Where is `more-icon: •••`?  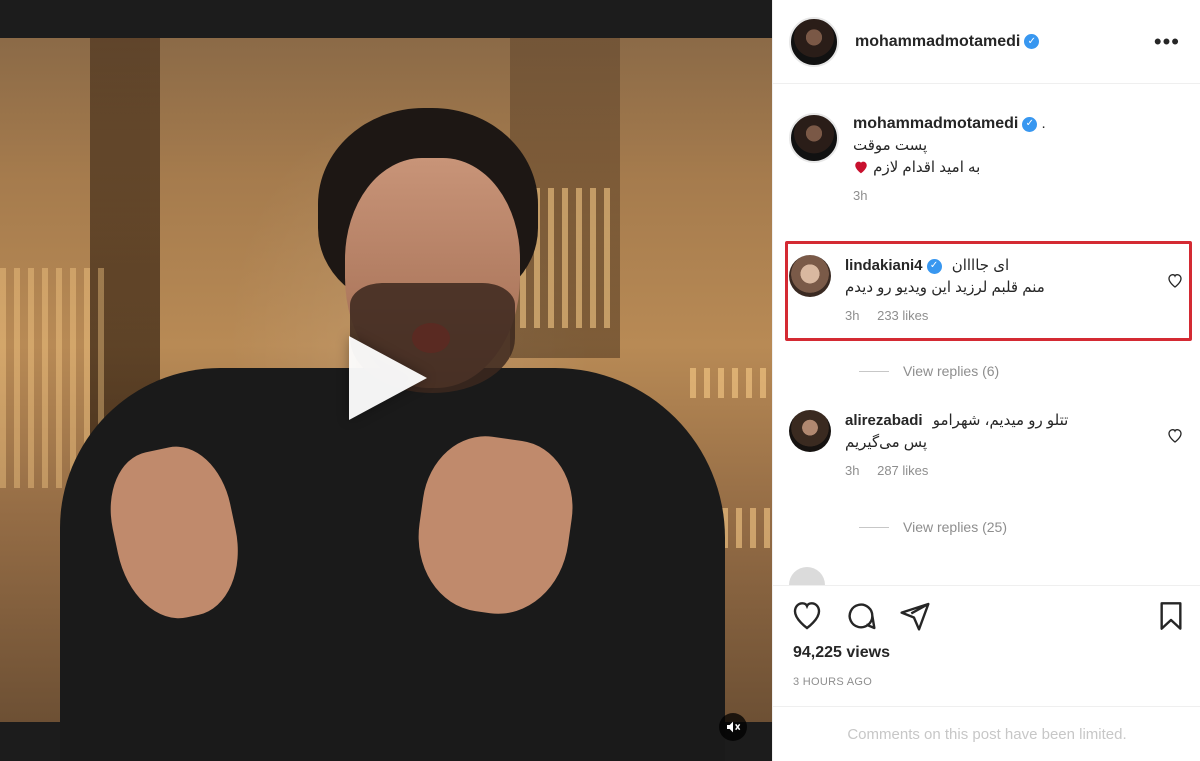
more-icon: ••• is located at coordinates (1167, 41).